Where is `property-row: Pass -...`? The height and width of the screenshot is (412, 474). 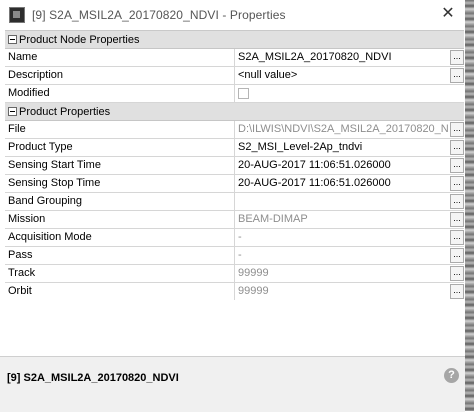 property-row: Pass -... is located at coordinates (234, 256).